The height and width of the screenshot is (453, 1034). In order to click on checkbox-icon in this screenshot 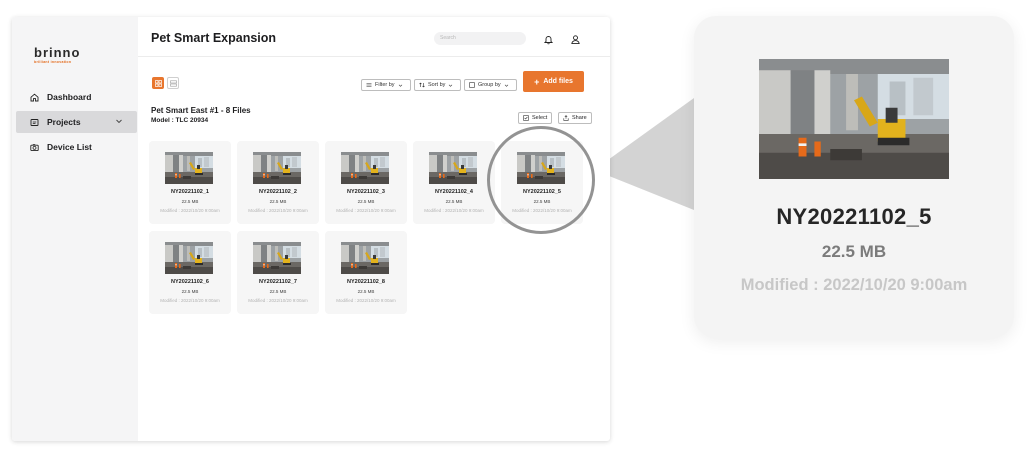, I will do `click(526, 118)`.